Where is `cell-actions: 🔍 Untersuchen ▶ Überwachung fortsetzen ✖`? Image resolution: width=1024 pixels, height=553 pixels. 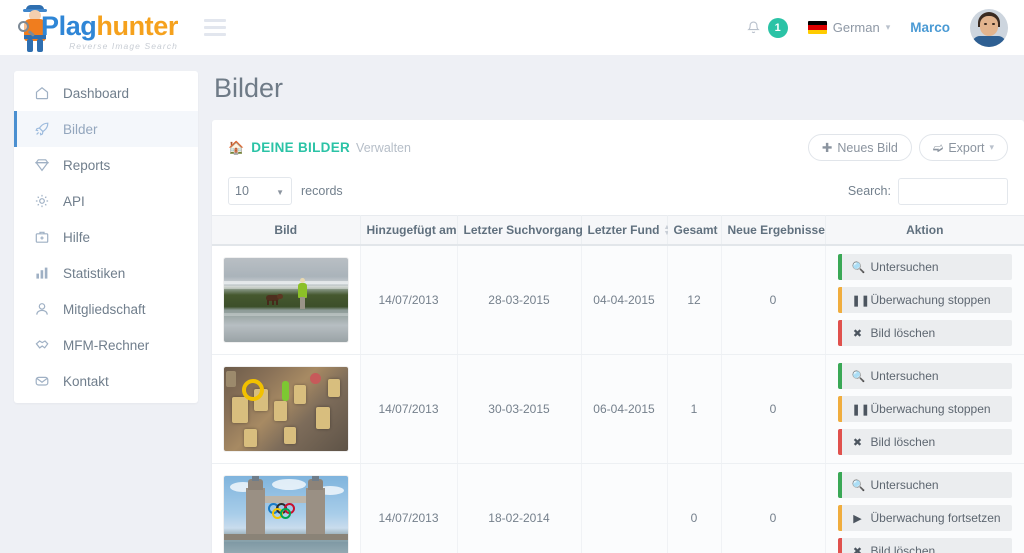
cell-actions: 🔍 Untersuchen ▶ Überwachung fortsetzen ✖ is located at coordinates (924, 508).